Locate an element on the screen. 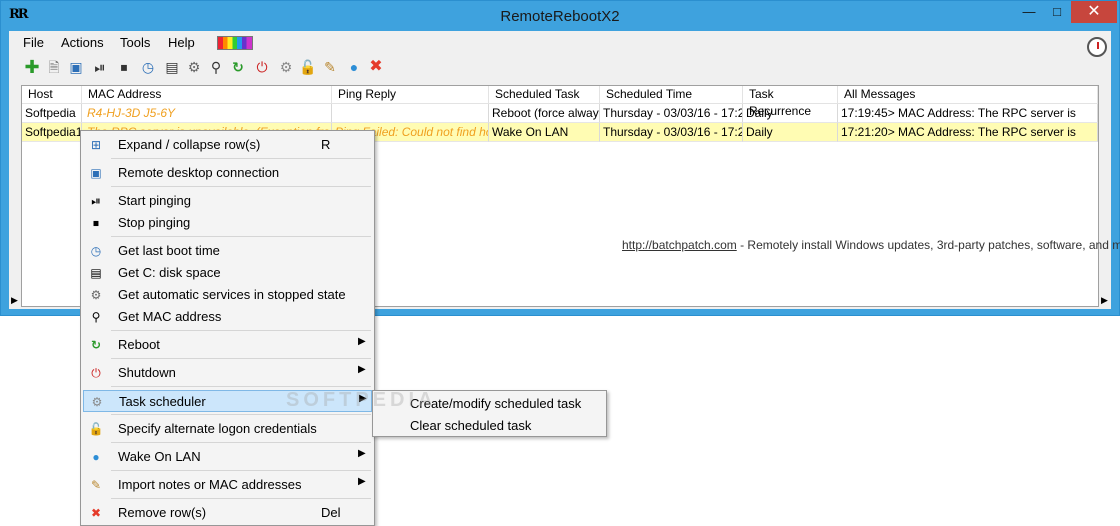 The width and height of the screenshot is (1120, 526). clock-icon: ◷ is located at coordinates (148, 67).